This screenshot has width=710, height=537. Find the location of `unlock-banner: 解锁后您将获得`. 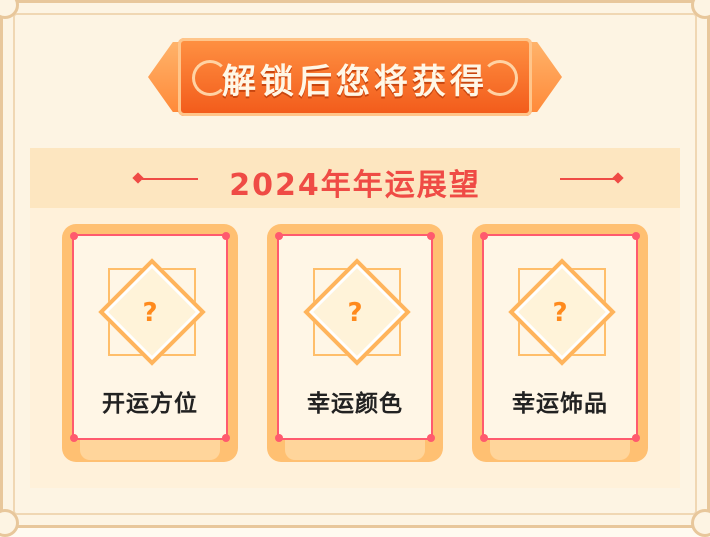

unlock-banner: 解锁后您将获得 is located at coordinates (355, 77).